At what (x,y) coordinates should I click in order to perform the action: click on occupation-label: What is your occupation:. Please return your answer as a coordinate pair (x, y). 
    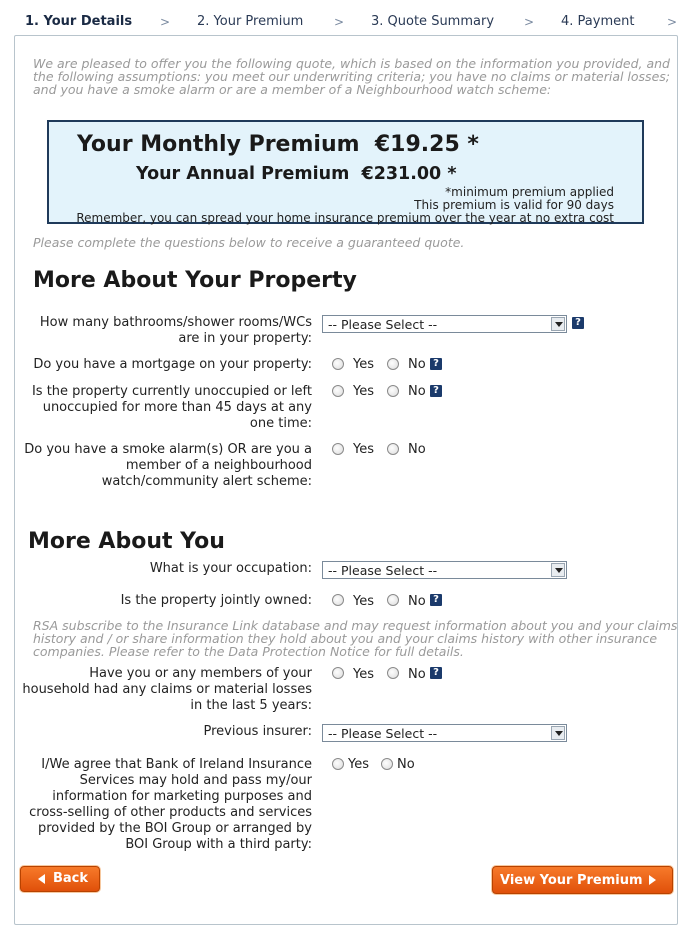
    Looking at the image, I should click on (230, 568).